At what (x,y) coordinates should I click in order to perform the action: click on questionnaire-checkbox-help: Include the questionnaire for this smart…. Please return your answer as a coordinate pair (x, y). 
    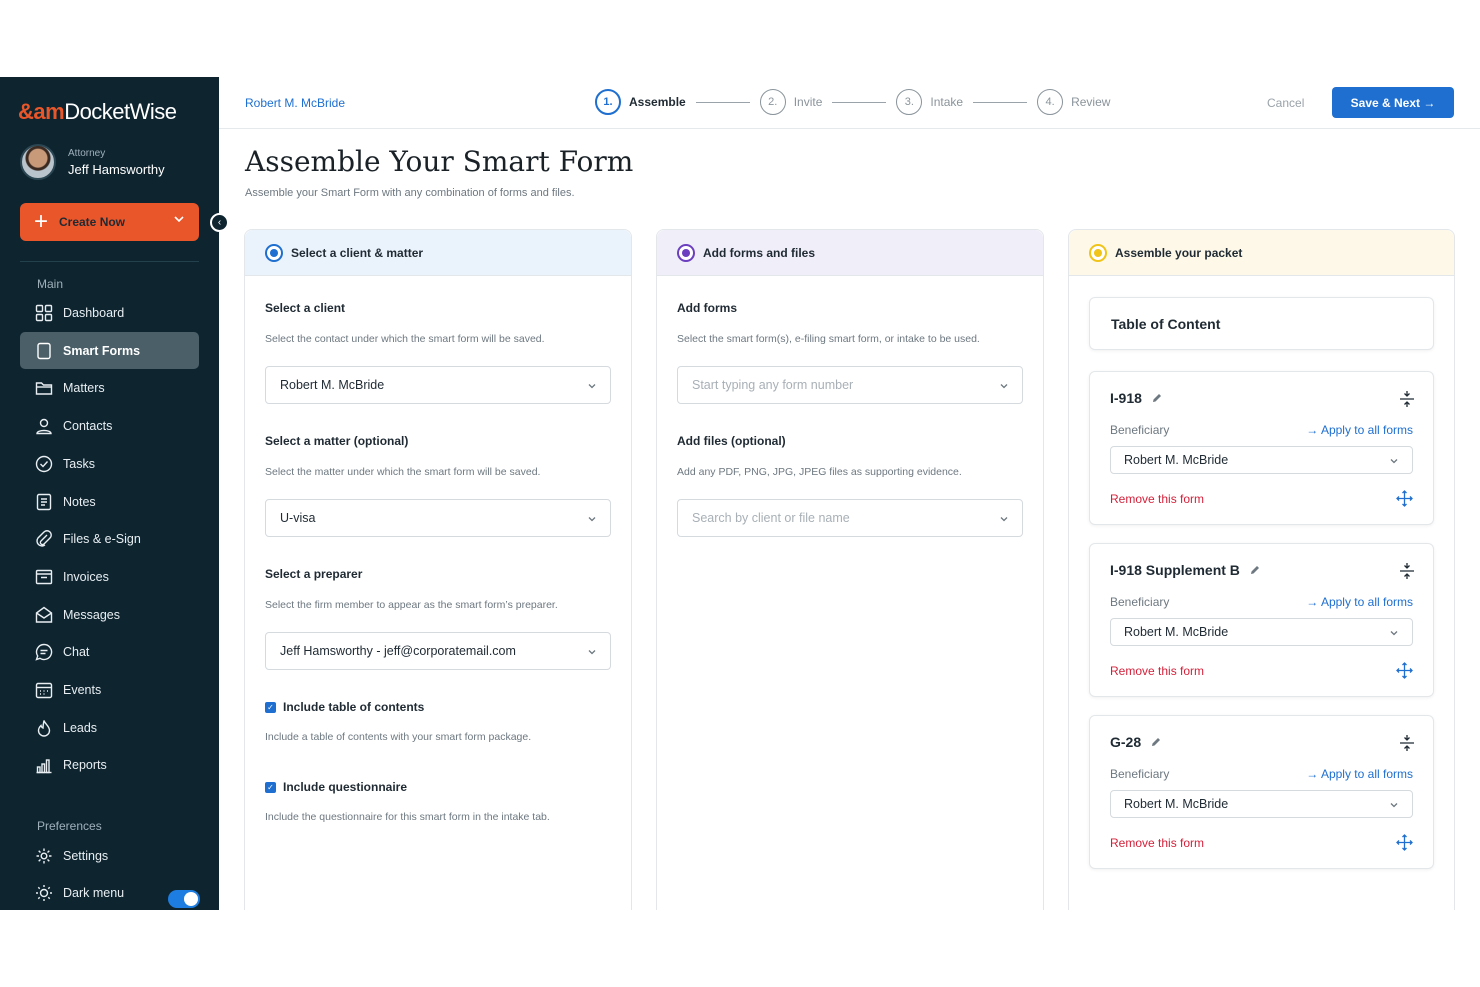
    Looking at the image, I should click on (407, 817).